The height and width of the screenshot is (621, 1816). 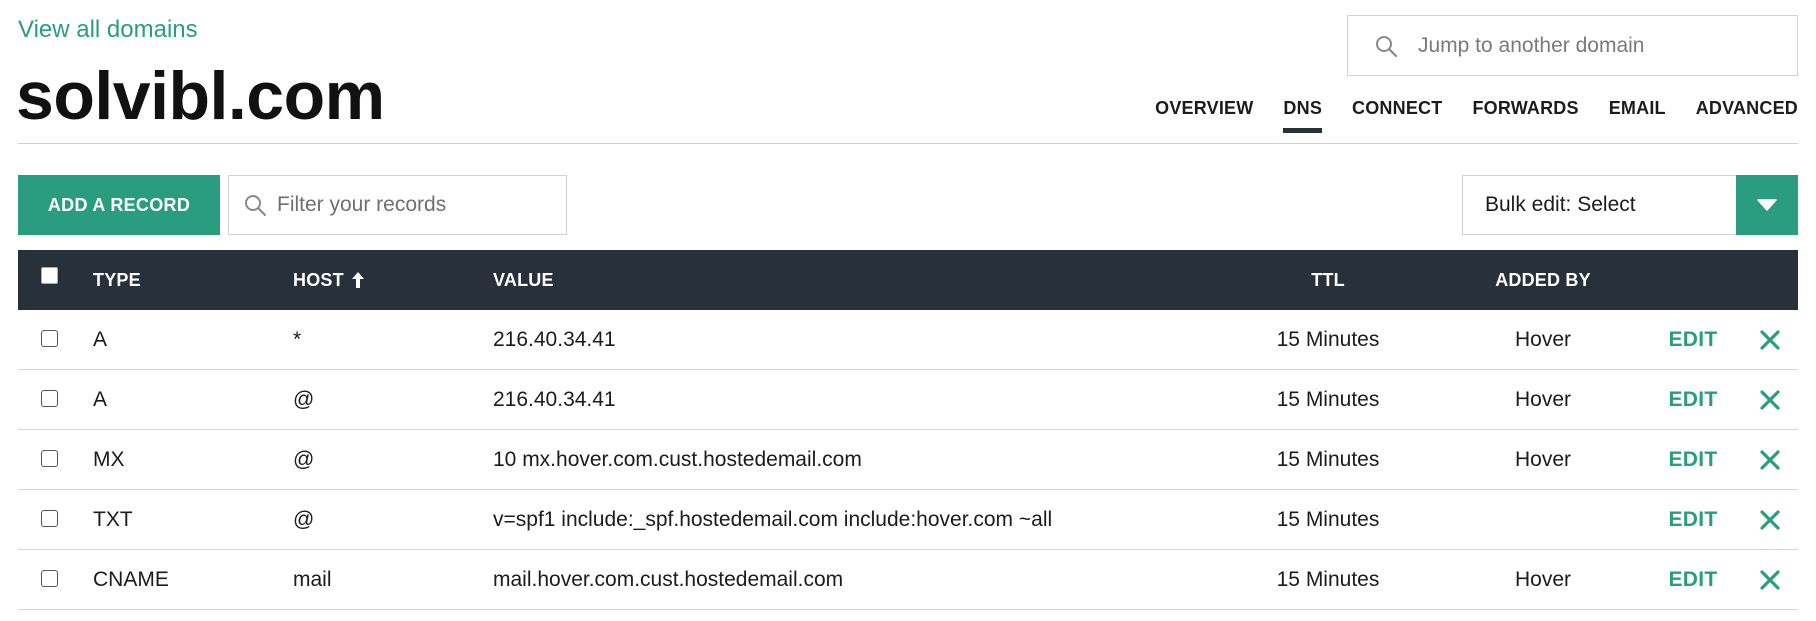 I want to click on tab-forwards: FORWARDS, so click(x=1525, y=113).